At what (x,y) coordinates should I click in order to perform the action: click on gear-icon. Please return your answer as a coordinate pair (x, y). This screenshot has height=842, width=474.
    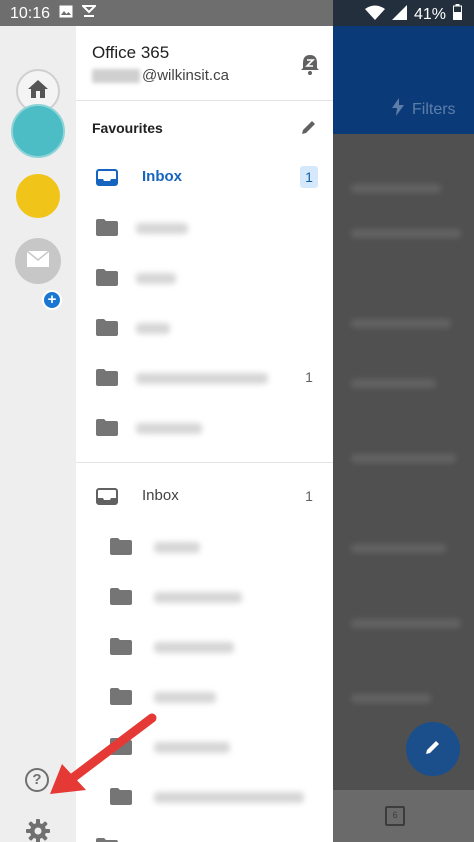
    Looking at the image, I should click on (38, 830).